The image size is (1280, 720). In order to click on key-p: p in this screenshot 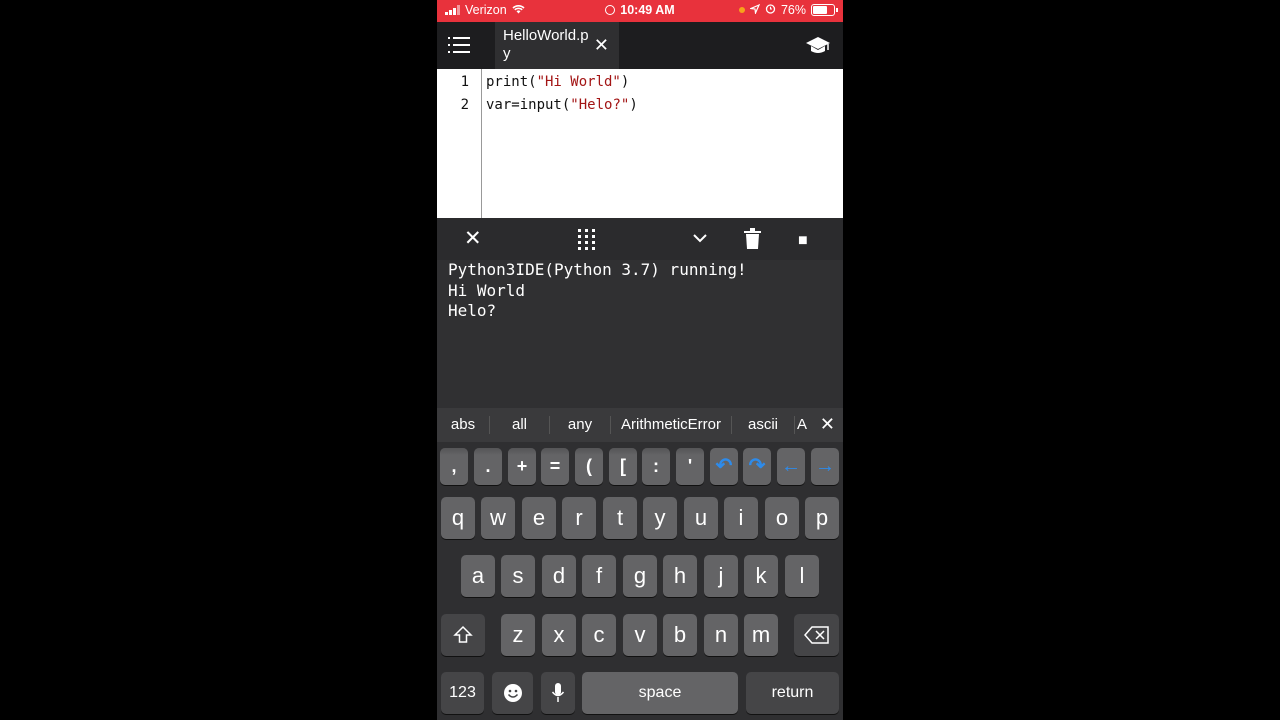, I will do `click(822, 518)`.